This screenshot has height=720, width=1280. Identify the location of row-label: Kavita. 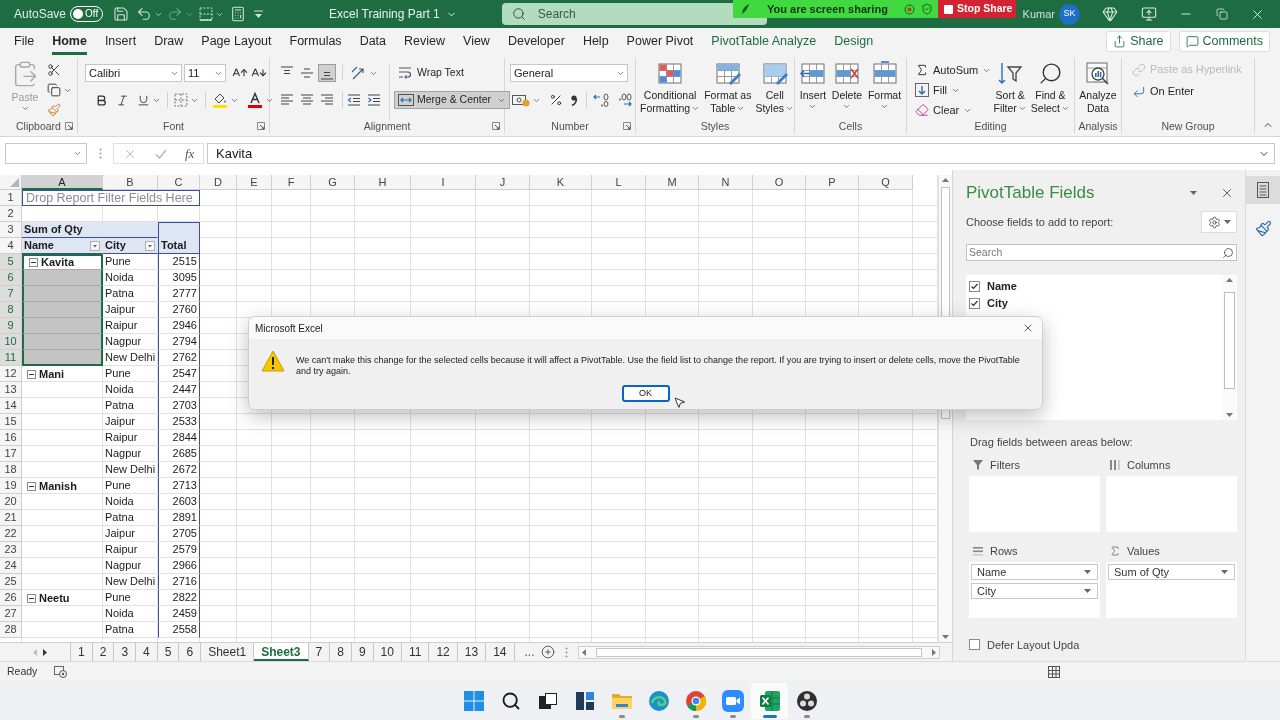
(58, 262).